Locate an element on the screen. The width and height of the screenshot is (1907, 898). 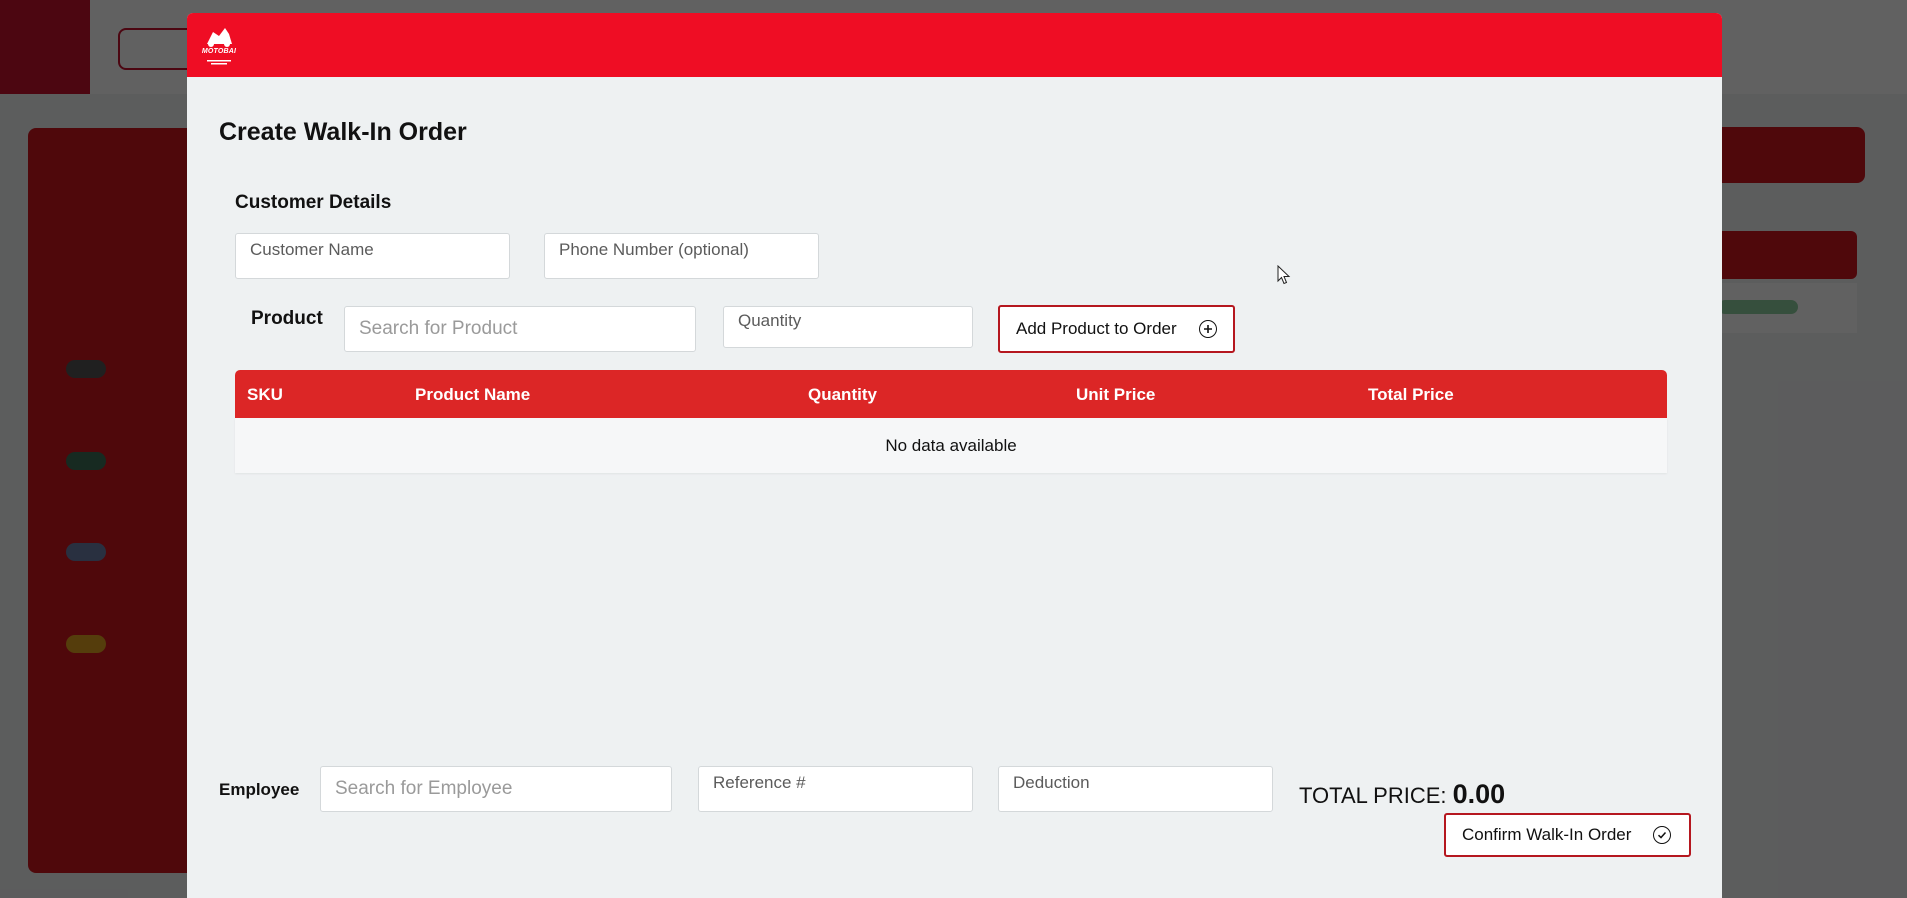
reference-number-input is located at coordinates (835, 789).